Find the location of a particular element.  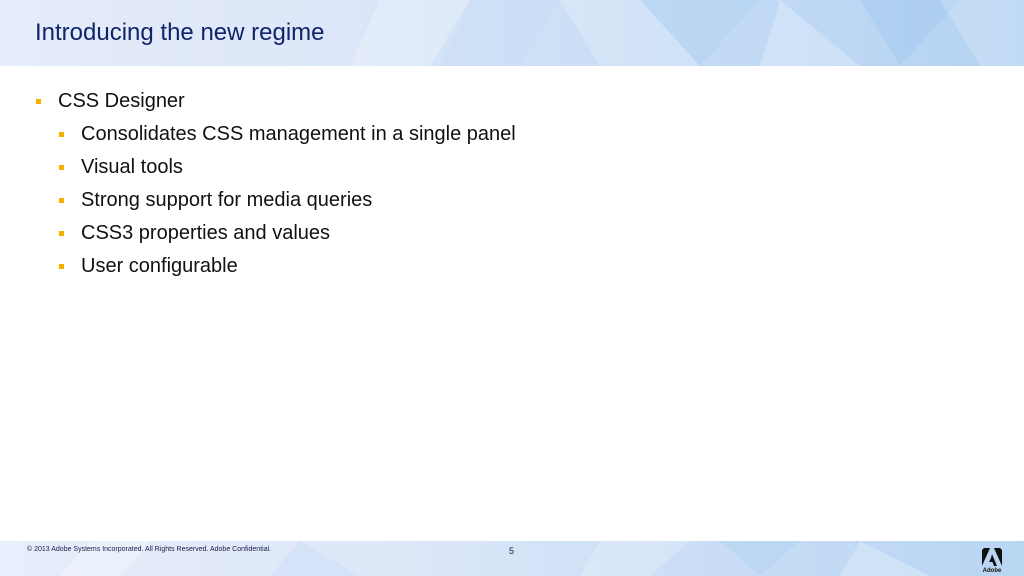

sub-bullet-text: Strong support for media queries is located at coordinates (227, 200).